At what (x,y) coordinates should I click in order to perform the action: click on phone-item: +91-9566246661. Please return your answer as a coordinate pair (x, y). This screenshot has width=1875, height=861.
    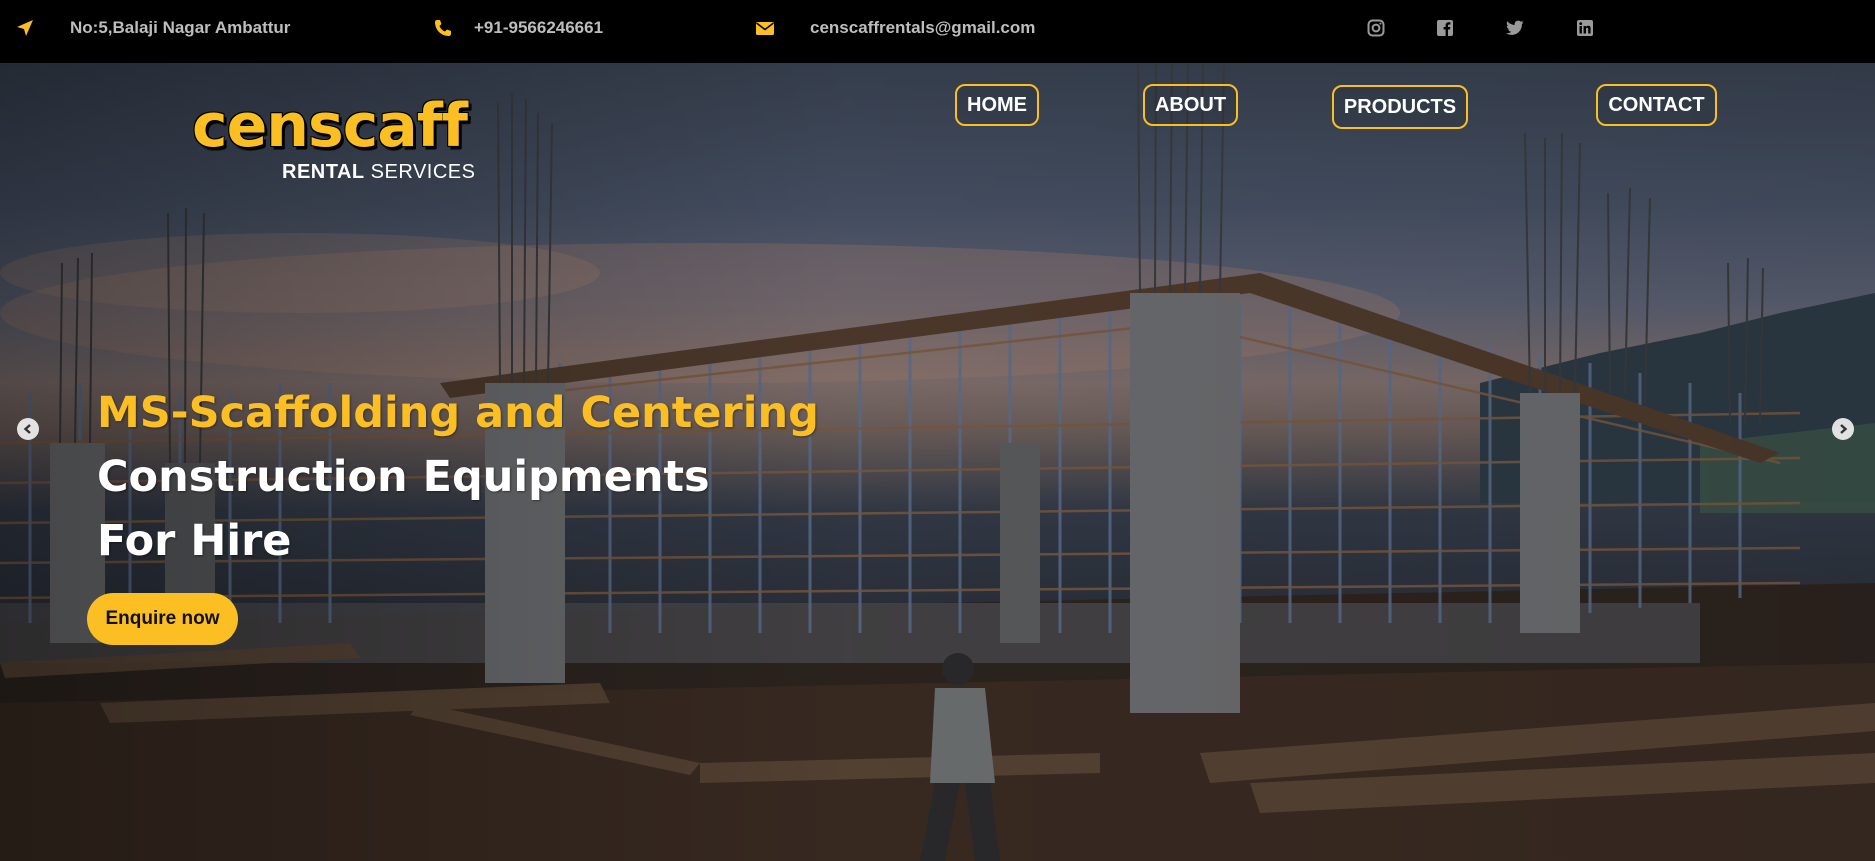
    Looking at the image, I should click on (517, 28).